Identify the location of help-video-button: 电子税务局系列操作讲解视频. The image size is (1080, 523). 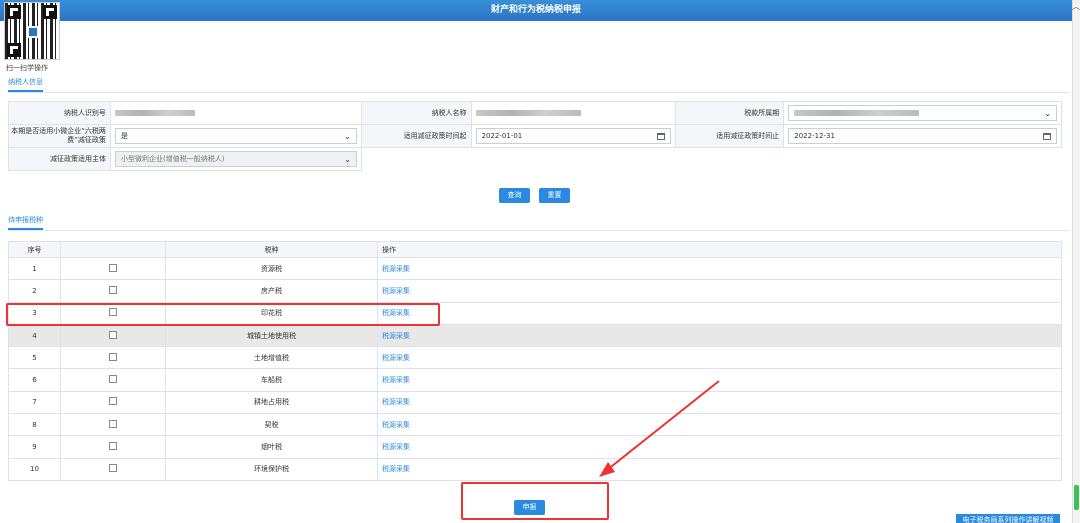
(1008, 518).